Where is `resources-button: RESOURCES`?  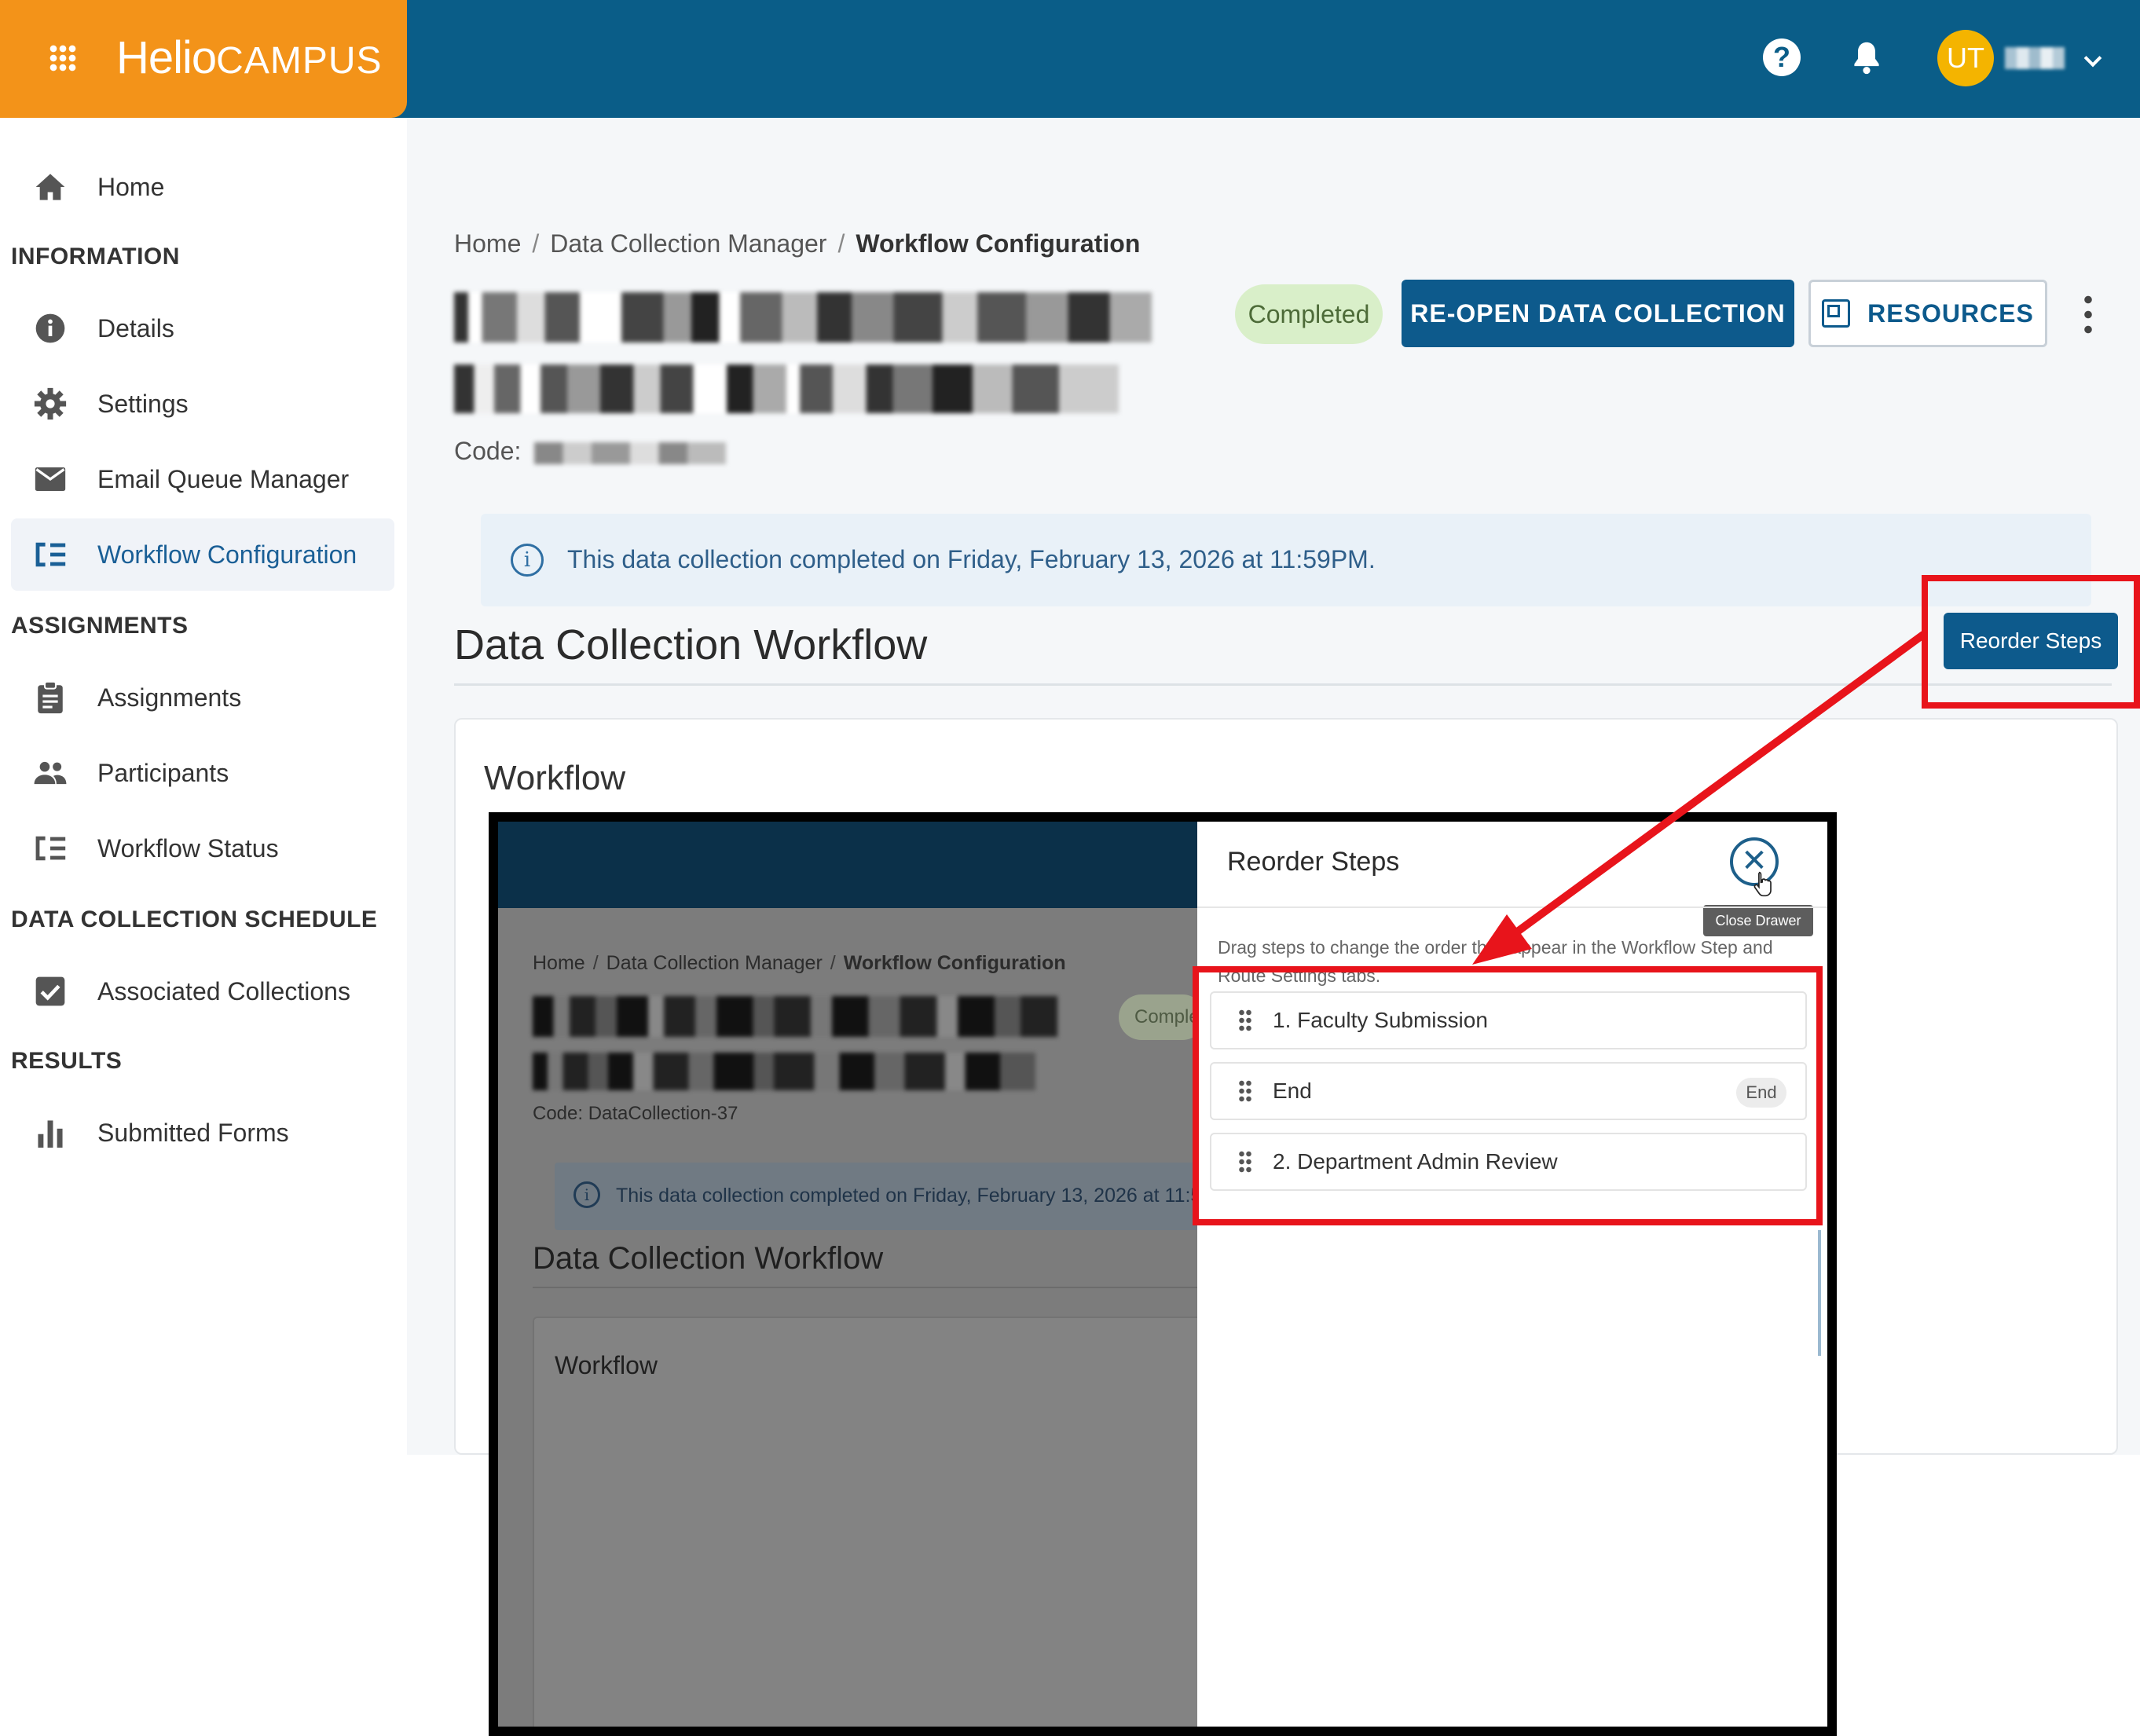
resources-button: RESOURCES is located at coordinates (1927, 313).